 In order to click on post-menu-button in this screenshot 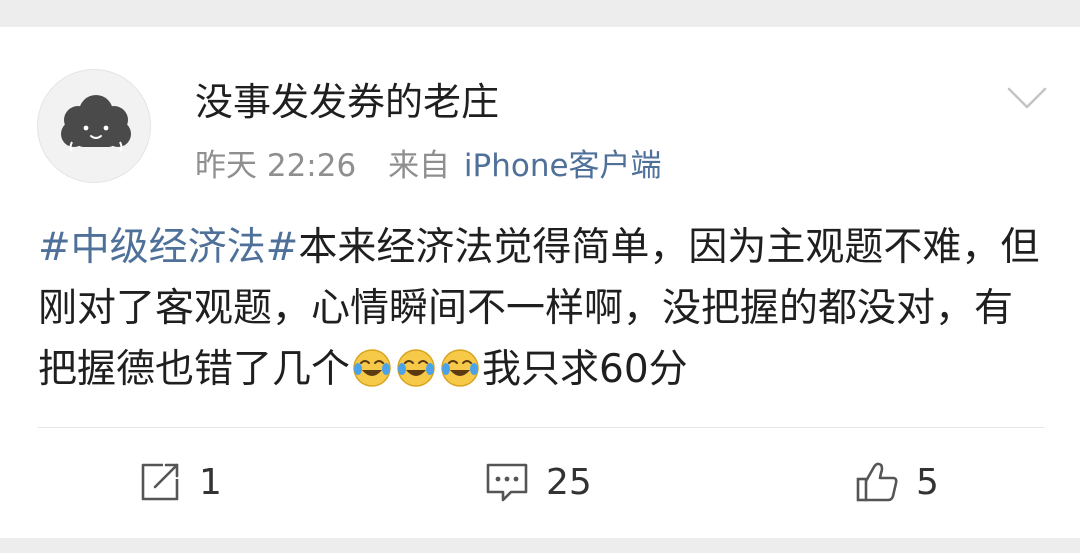, I will do `click(1027, 97)`.